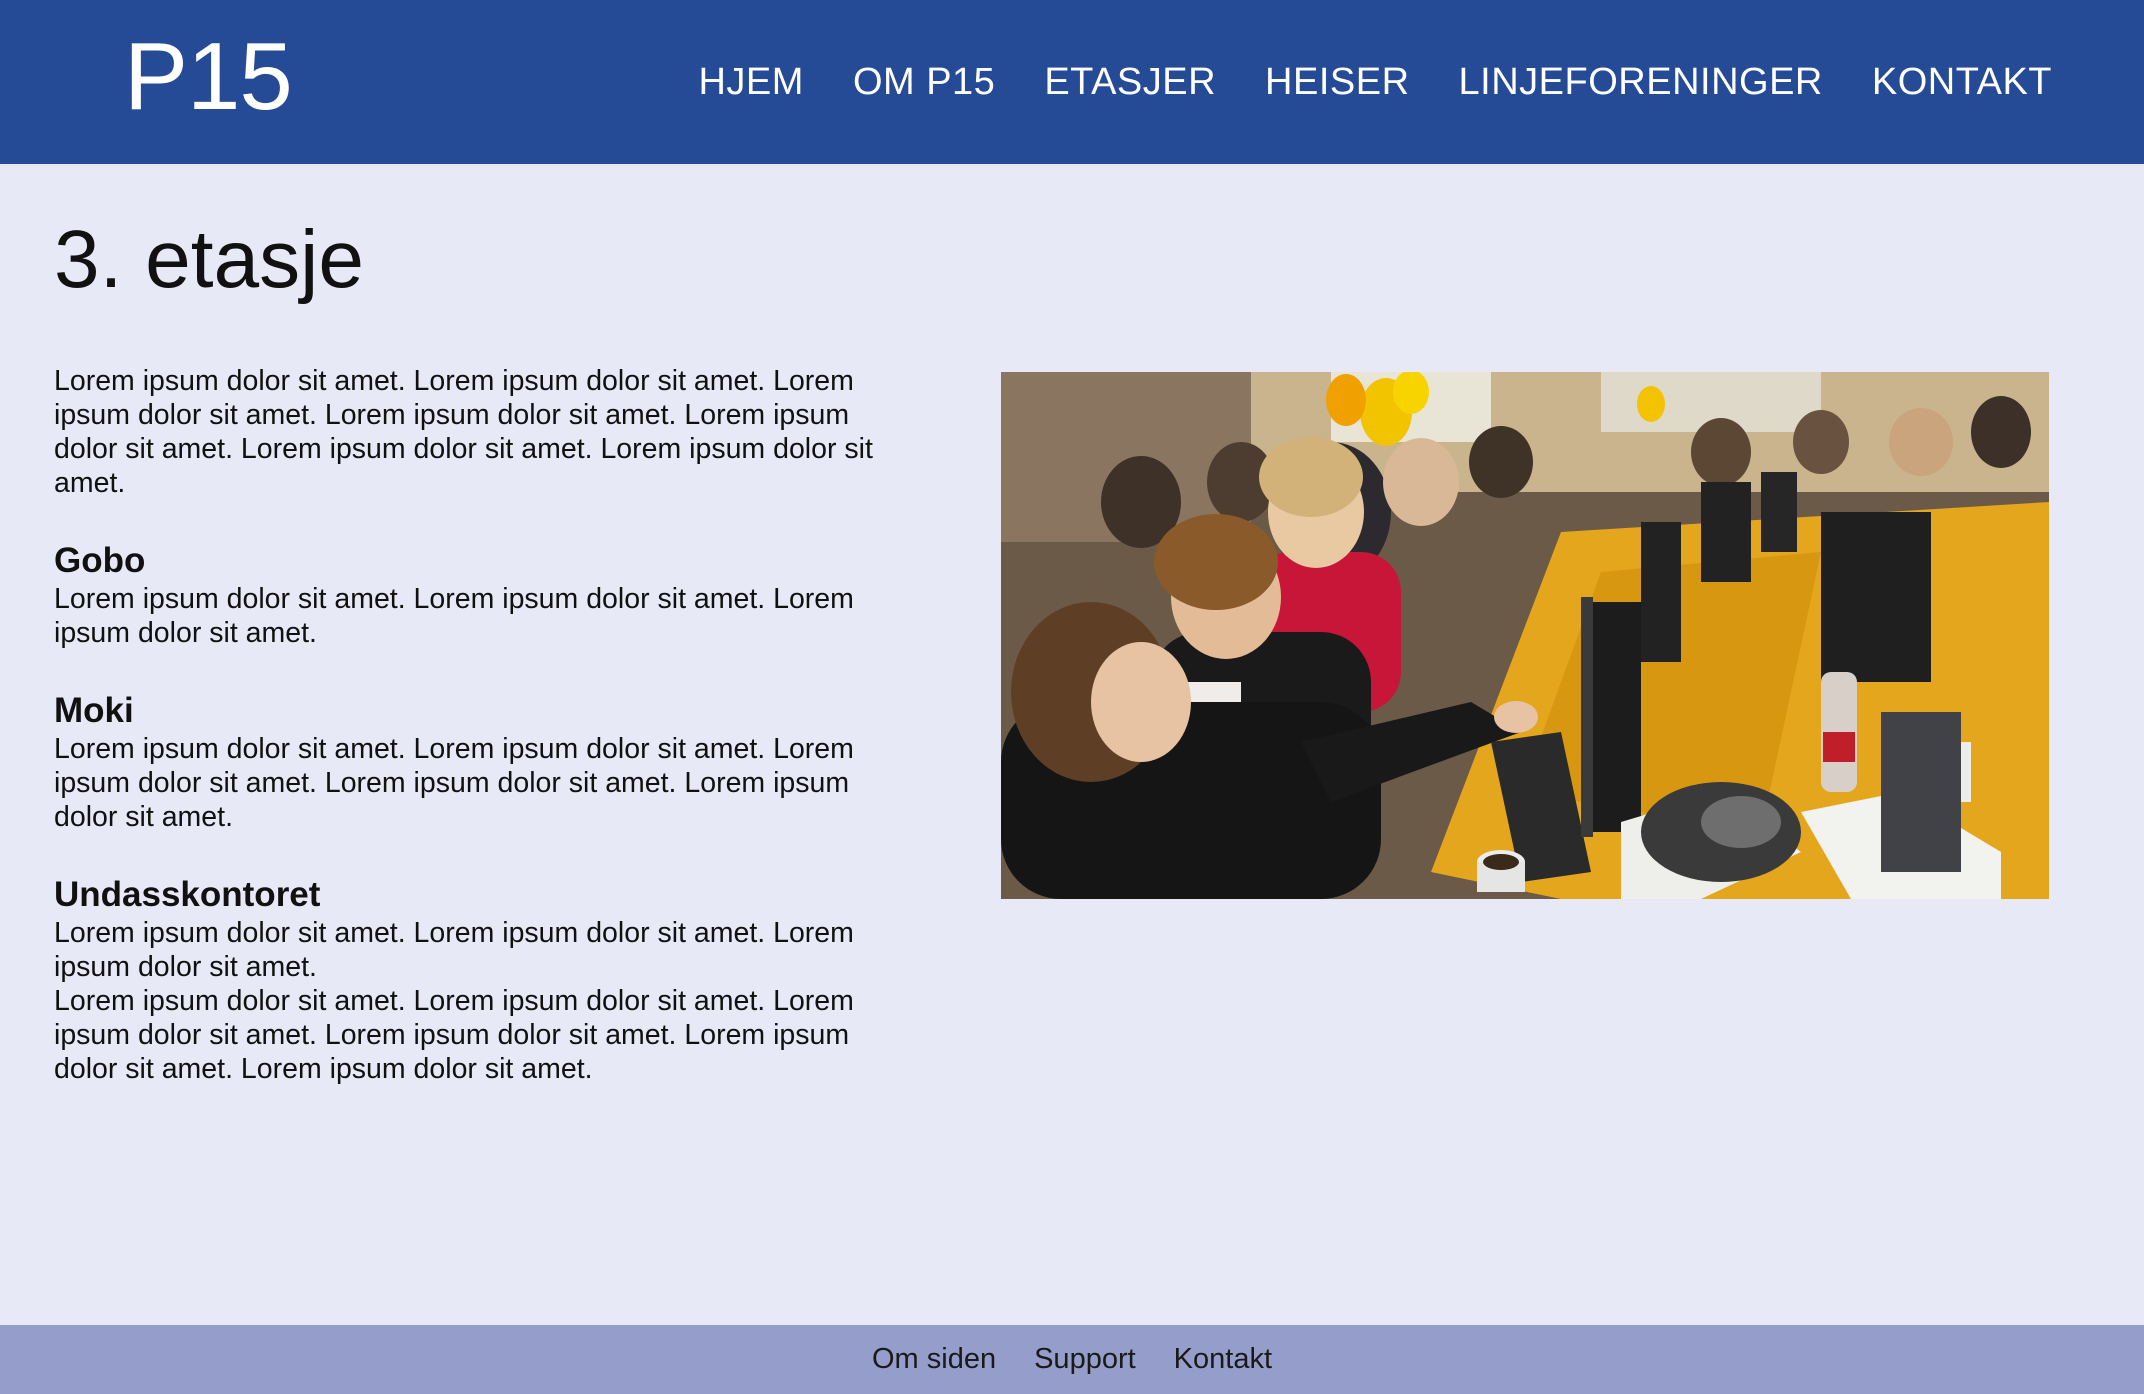  Describe the element at coordinates (934, 1359) in the screenshot. I see `footer-link-om-siden: Om siden` at that location.